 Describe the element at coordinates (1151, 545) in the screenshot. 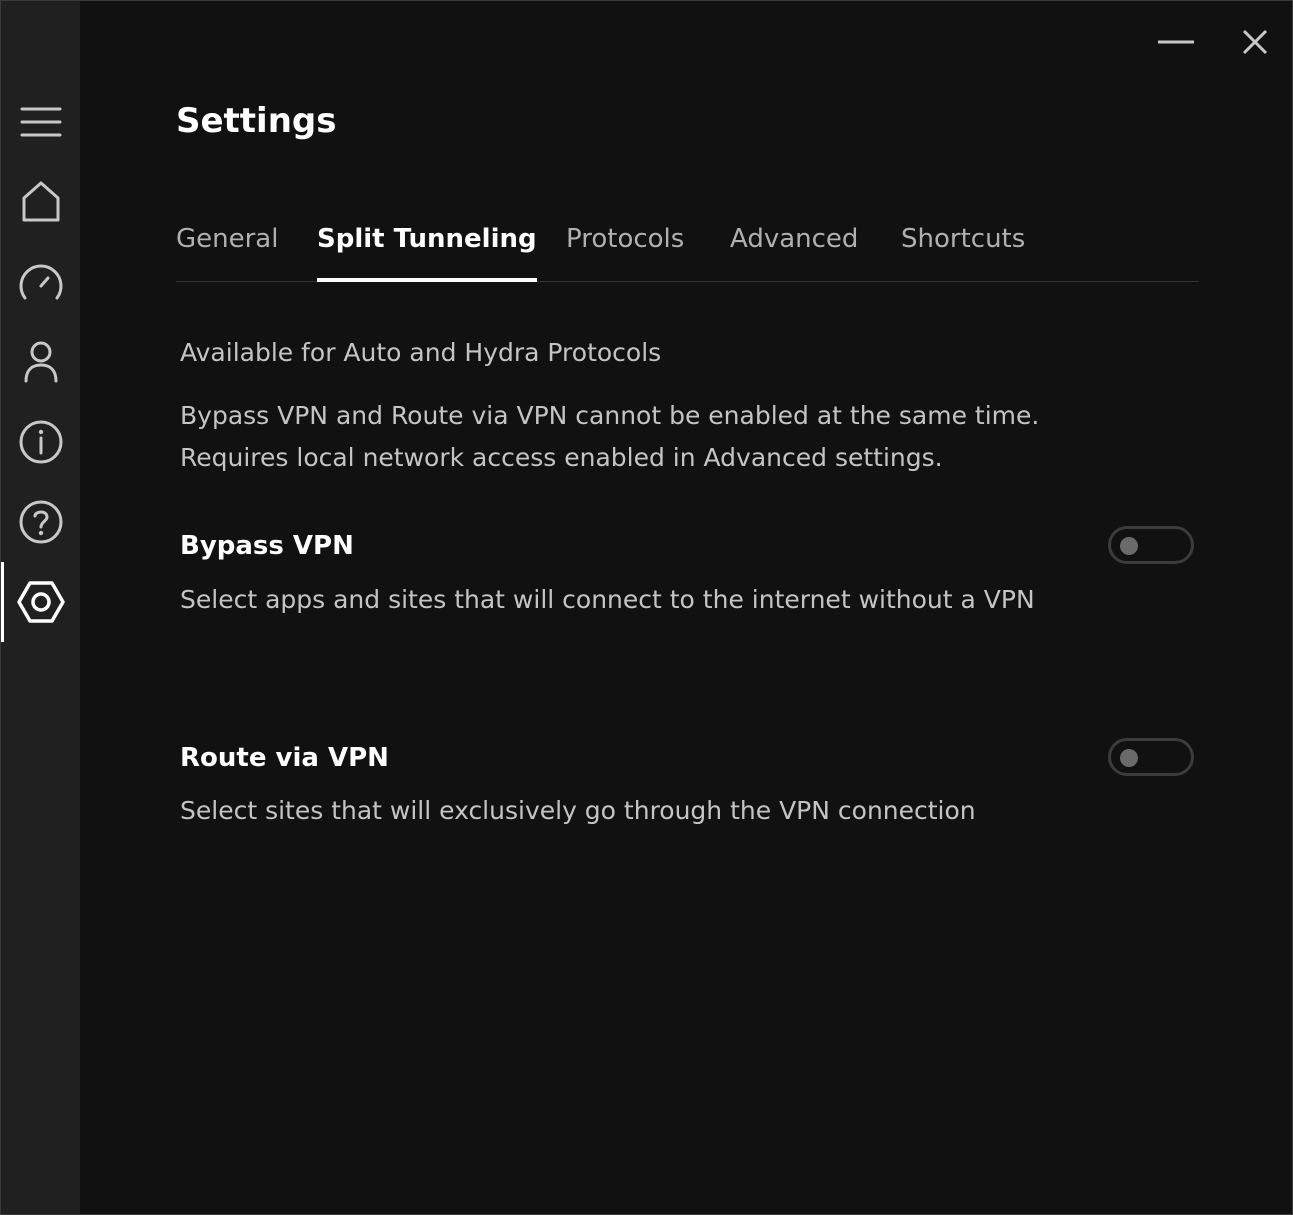

I see `bypass-vpn-toggle` at that location.